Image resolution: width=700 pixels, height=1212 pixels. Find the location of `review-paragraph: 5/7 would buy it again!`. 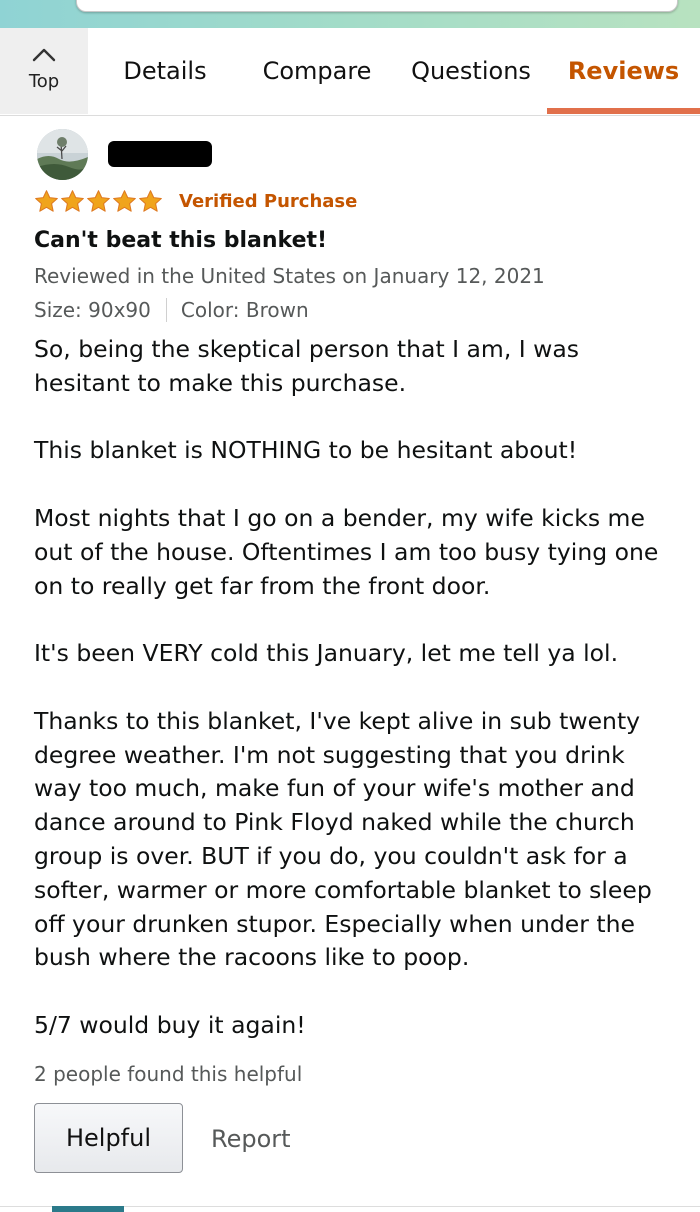

review-paragraph: 5/7 would buy it again! is located at coordinates (170, 1024).